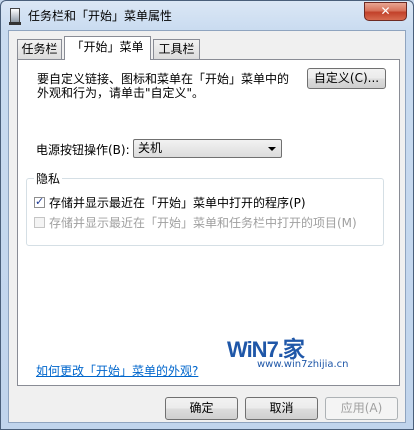 This screenshot has width=414, height=430. Describe the element at coordinates (83, 150) in the screenshot. I see `power-button-label: 电源按钮操作(B):` at that location.